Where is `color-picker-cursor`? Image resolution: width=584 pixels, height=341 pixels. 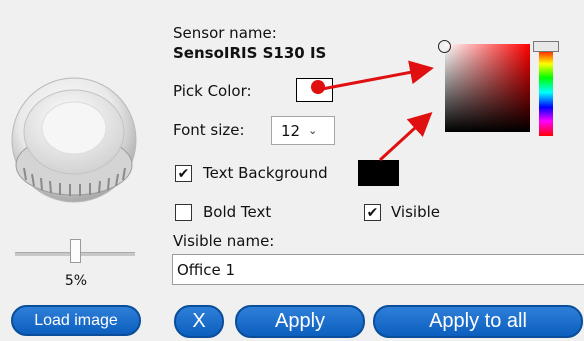 color-picker-cursor is located at coordinates (444, 46).